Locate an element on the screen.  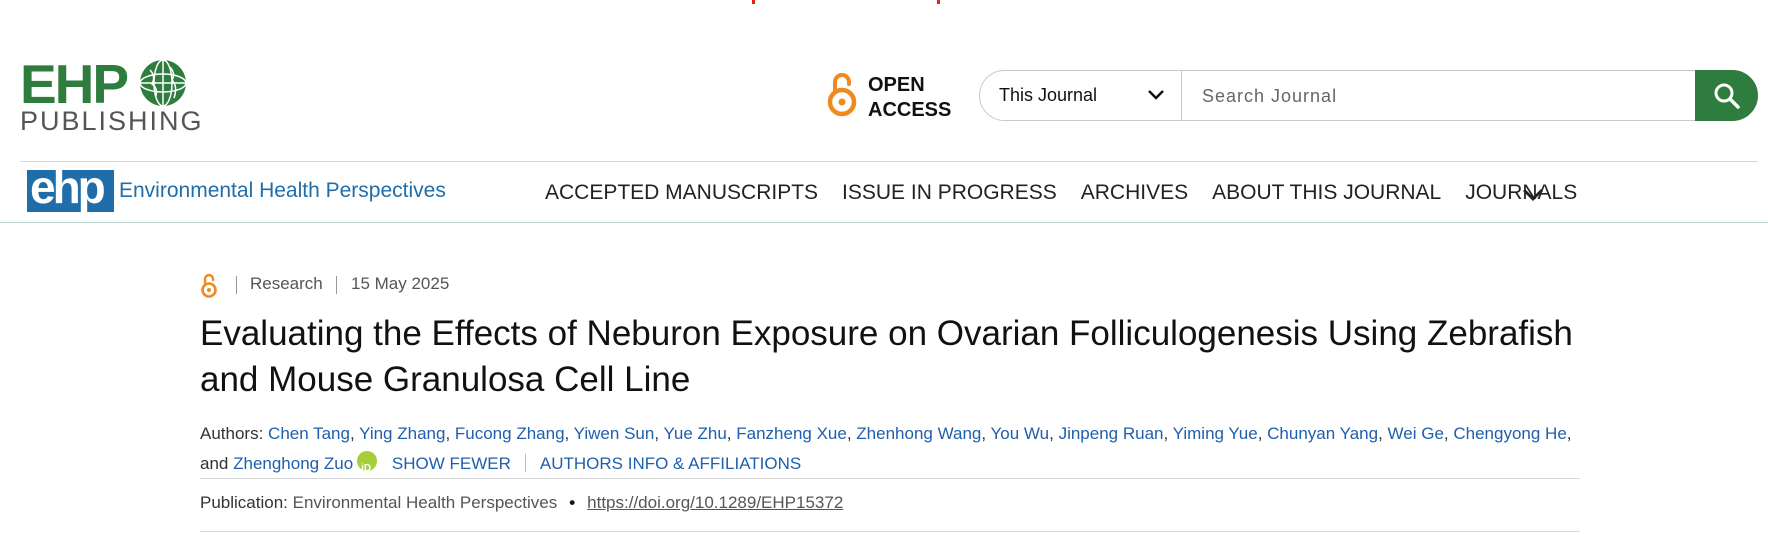
author-link: Fucong Zhang is located at coordinates (510, 433).